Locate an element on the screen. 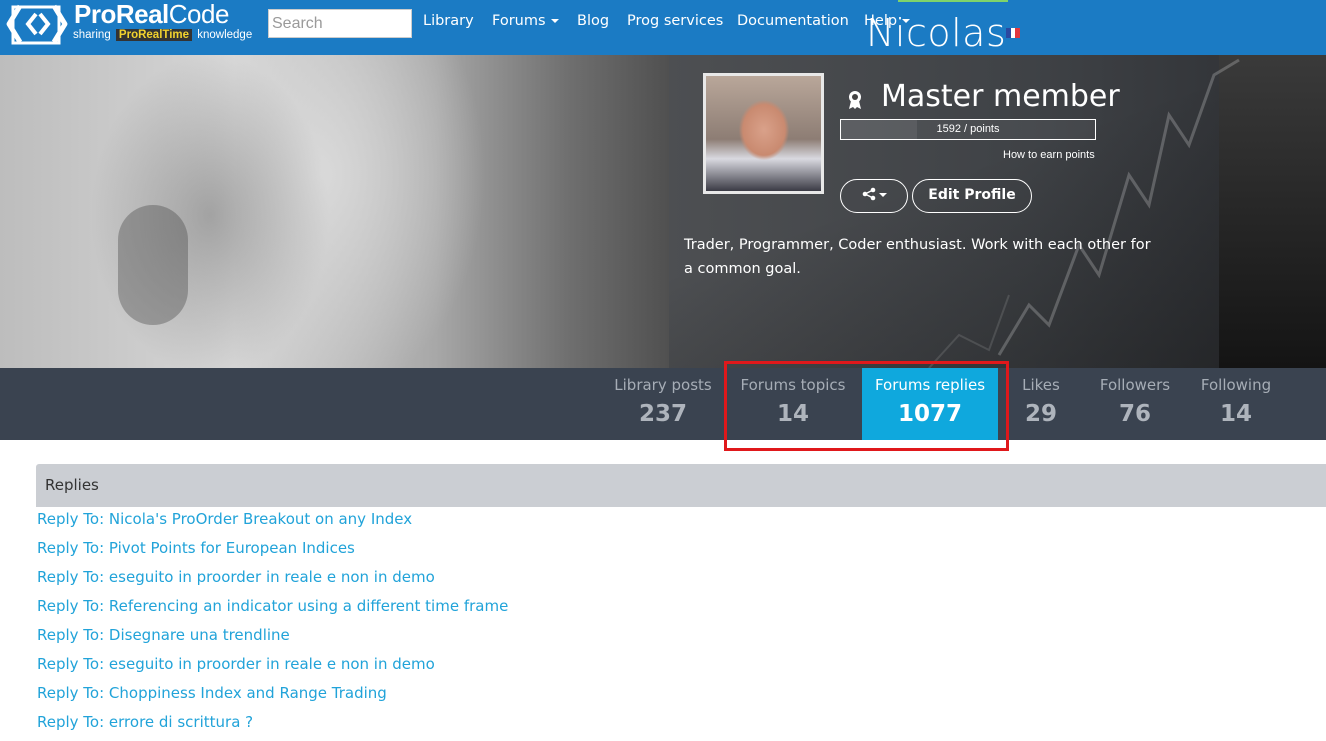 This screenshot has height=741, width=1326. stat-library-posts: Library posts 237 is located at coordinates (663, 404).